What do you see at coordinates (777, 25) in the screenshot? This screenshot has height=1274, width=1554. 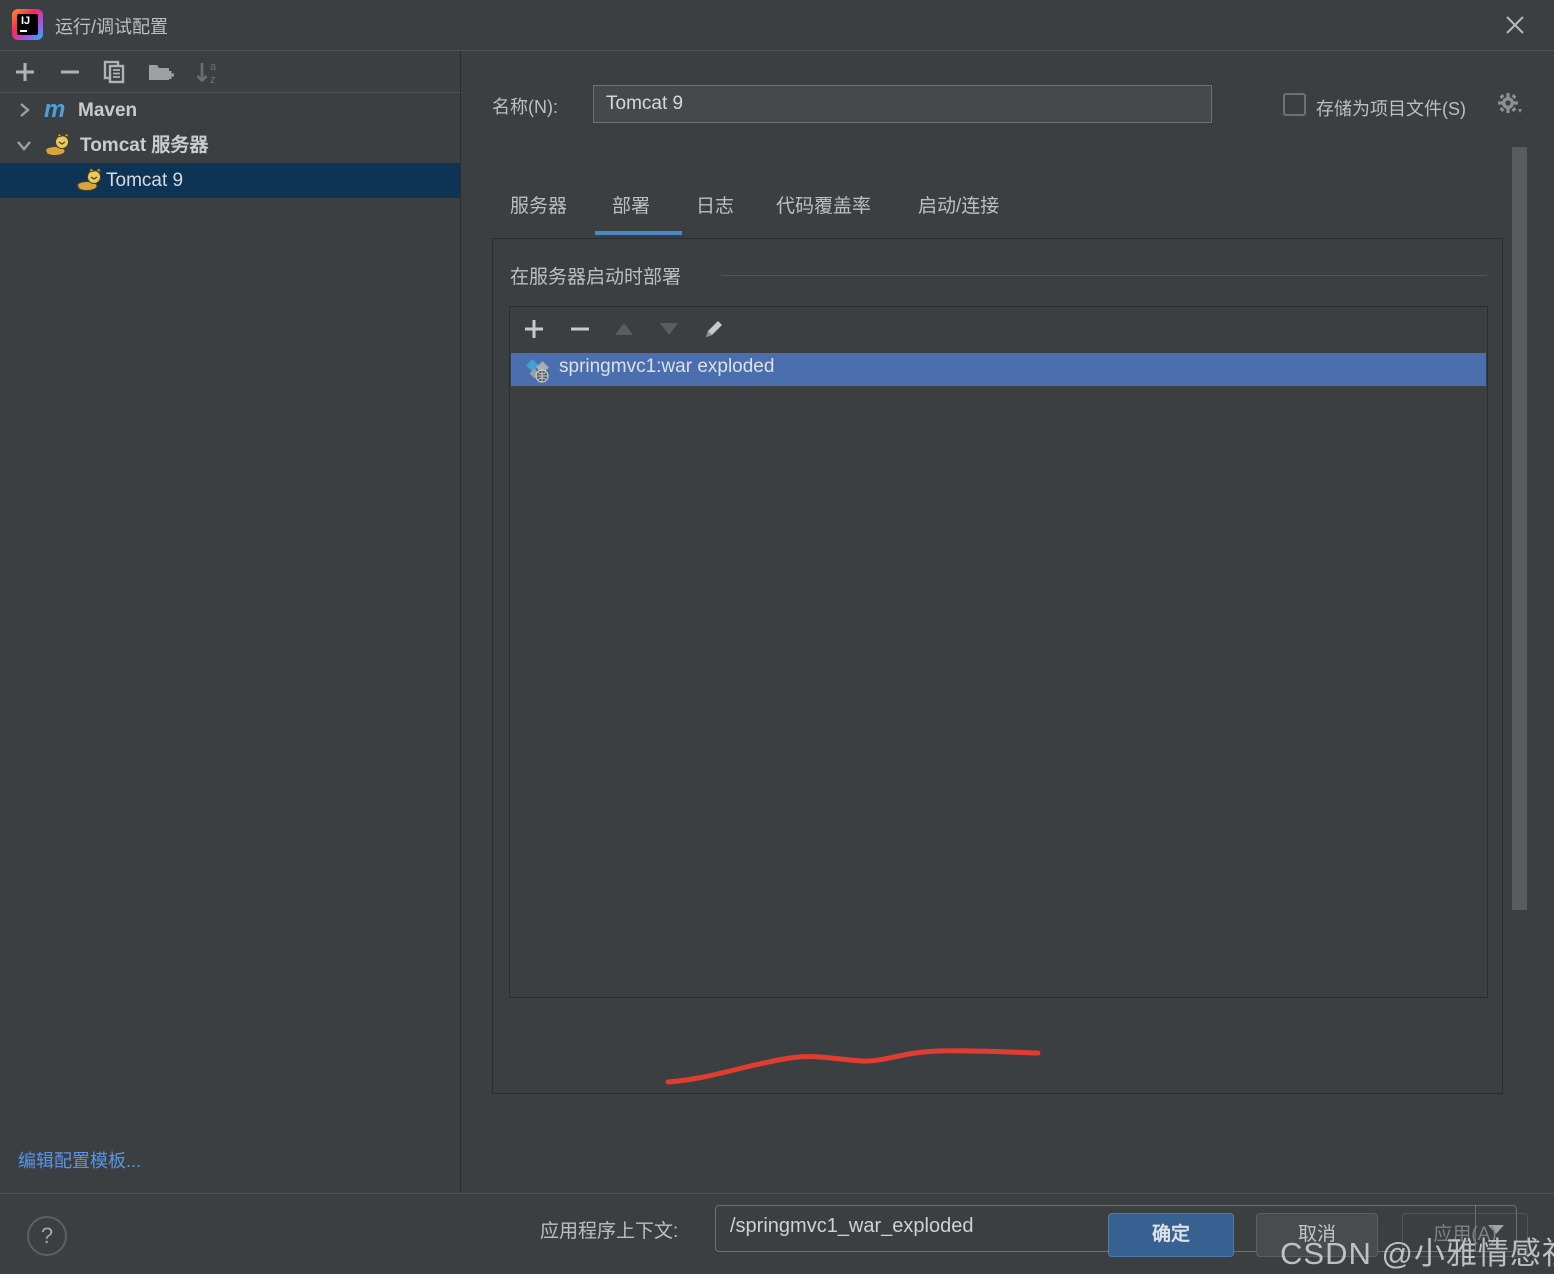 I see `title-bar: IJ 运行/调试配置` at bounding box center [777, 25].